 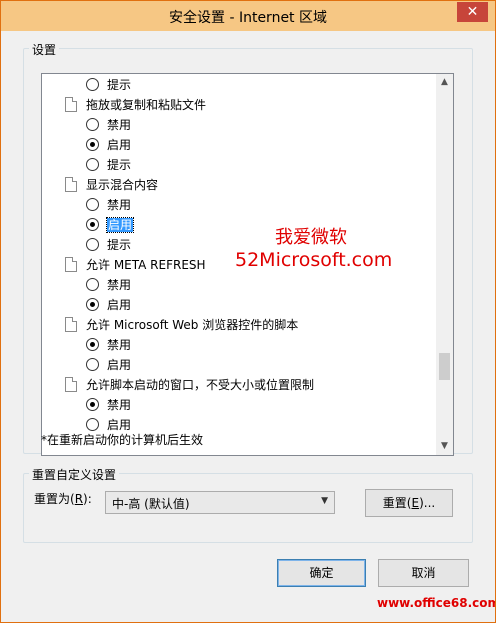 What do you see at coordinates (74, 474) in the screenshot?
I see `reset-legend: 重置自定义设置` at bounding box center [74, 474].